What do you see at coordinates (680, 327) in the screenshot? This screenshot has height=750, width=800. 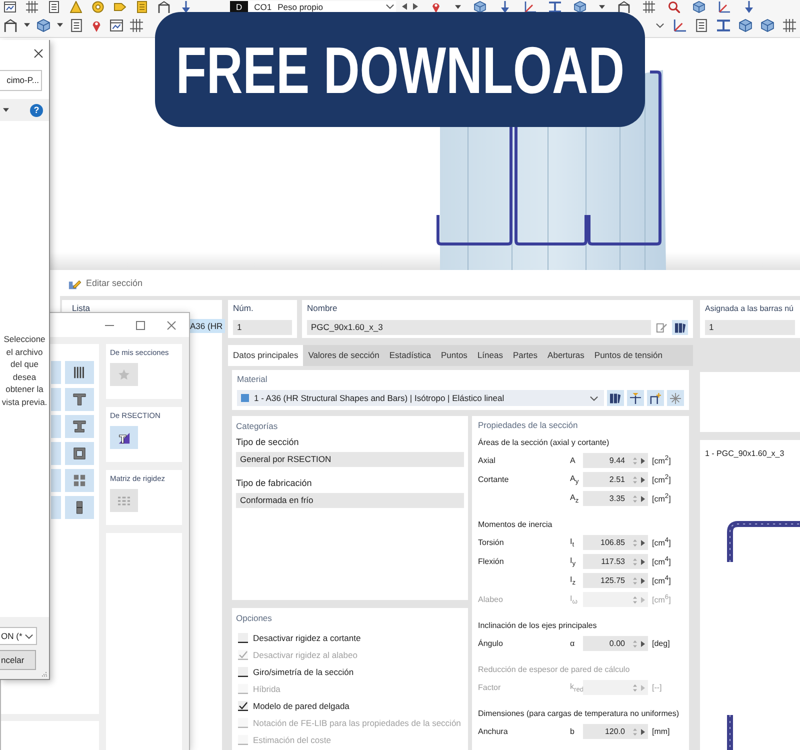 I see `library-button` at bounding box center [680, 327].